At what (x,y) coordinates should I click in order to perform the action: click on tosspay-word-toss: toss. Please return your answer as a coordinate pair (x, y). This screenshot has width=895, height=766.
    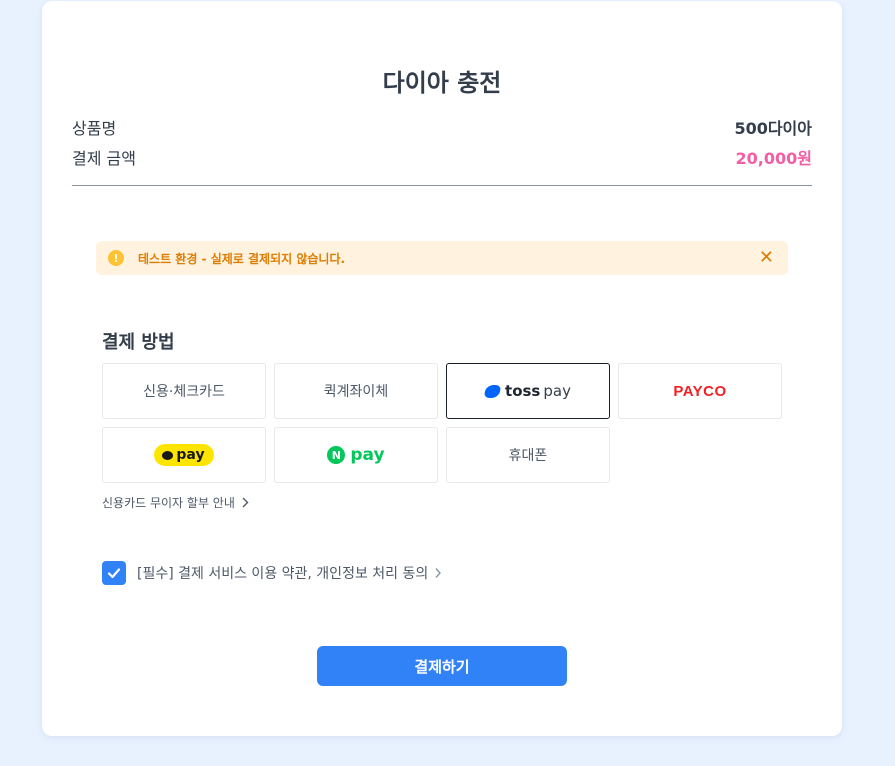
    Looking at the image, I should click on (523, 391).